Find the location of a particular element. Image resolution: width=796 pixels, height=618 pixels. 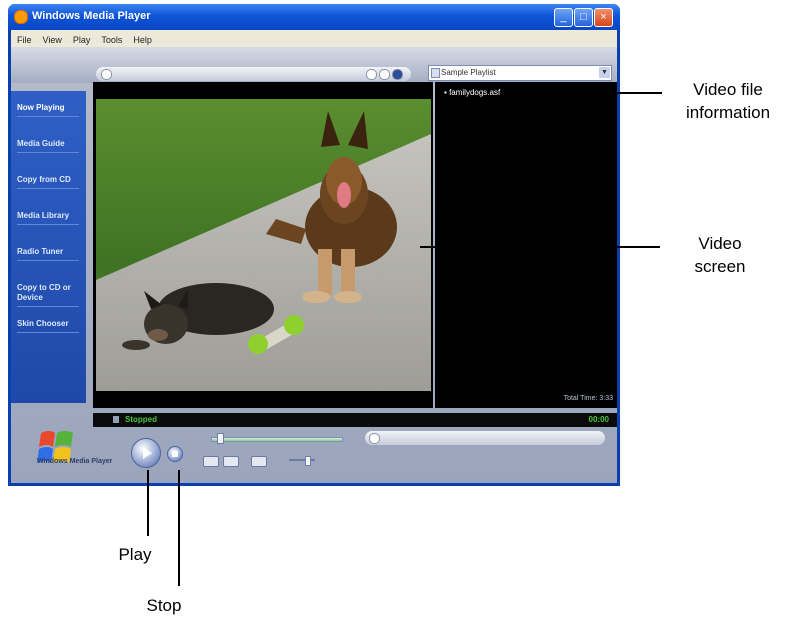

play-button is located at coordinates (146, 453).